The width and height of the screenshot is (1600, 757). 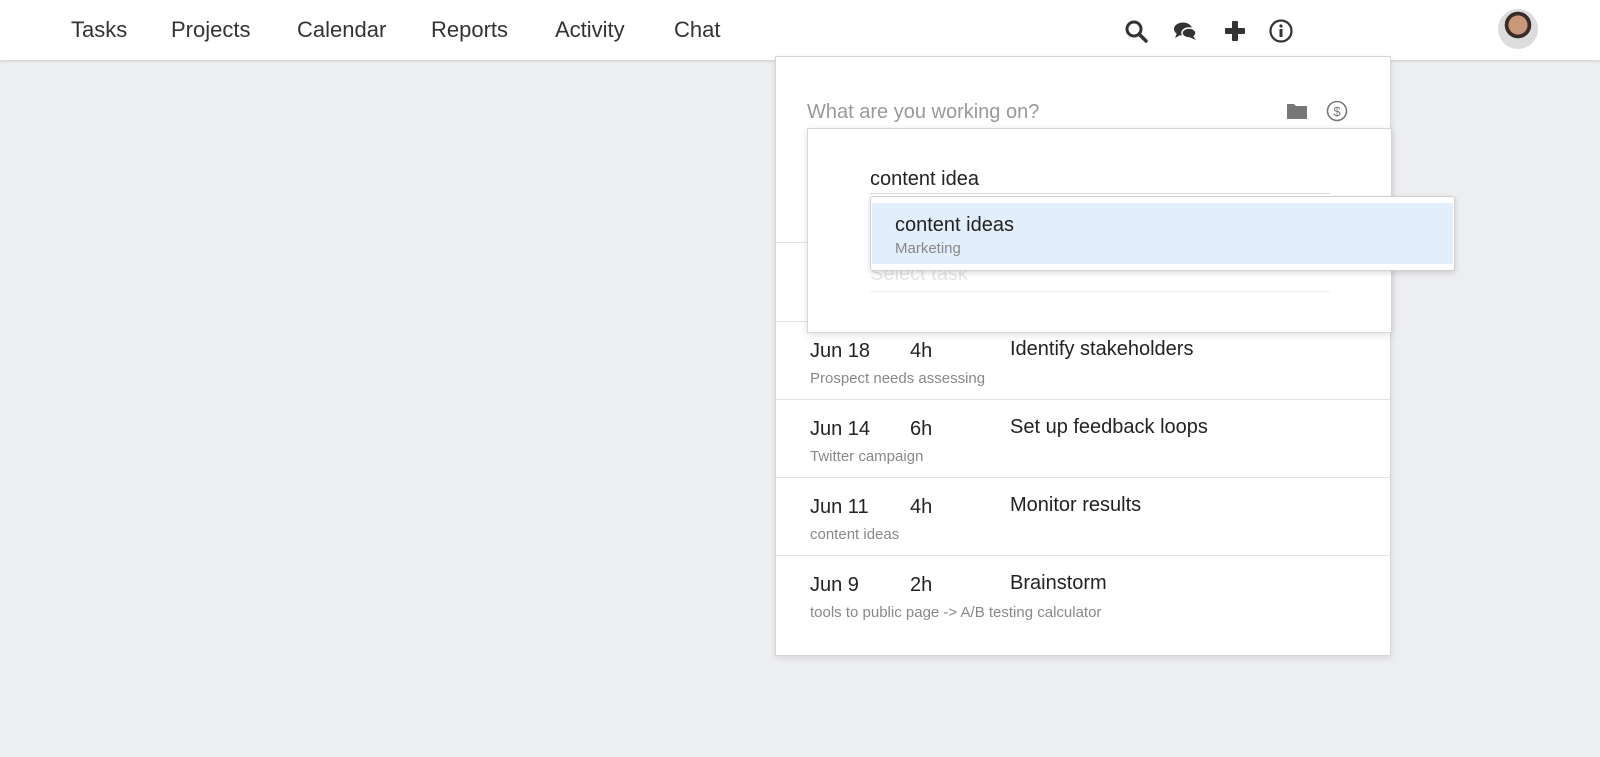 I want to click on entry-date: Jun 14, so click(x=840, y=429).